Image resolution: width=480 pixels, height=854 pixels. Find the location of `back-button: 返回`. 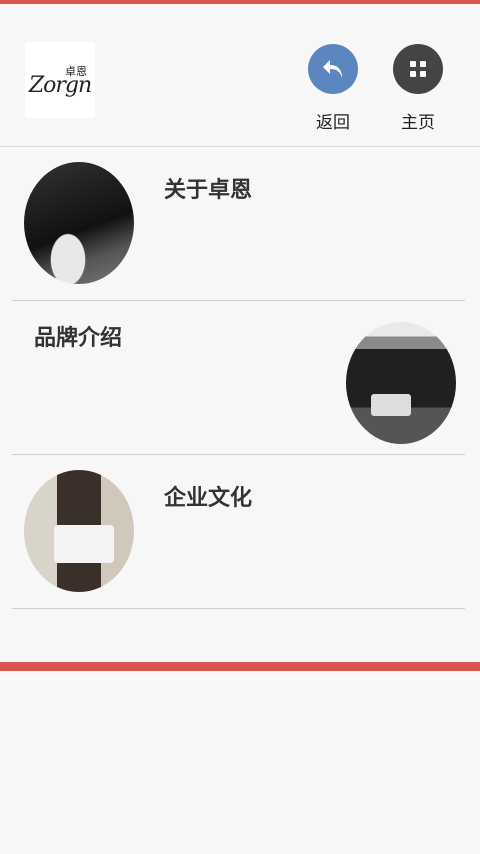

back-button: 返回 is located at coordinates (333, 88).